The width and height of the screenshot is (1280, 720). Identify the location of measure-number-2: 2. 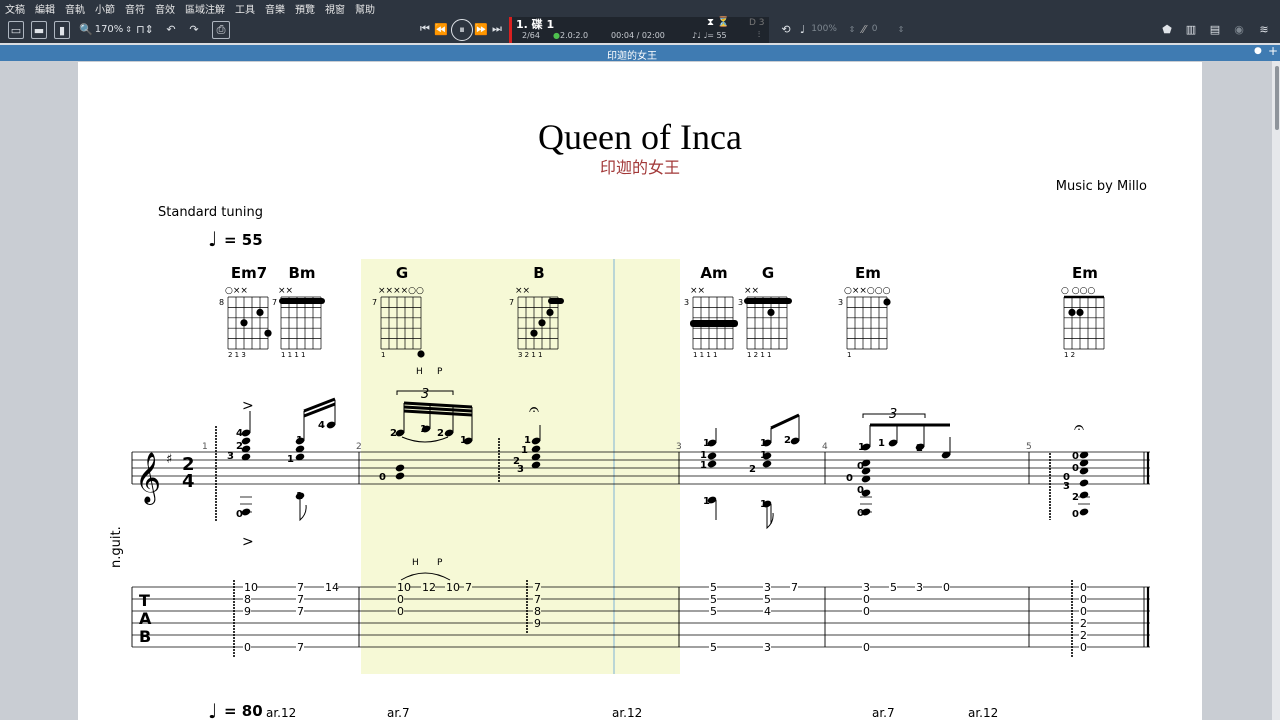
(359, 447).